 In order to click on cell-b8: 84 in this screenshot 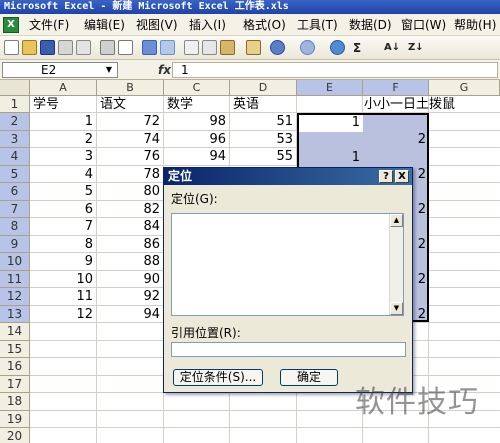, I will do `click(130, 227)`.